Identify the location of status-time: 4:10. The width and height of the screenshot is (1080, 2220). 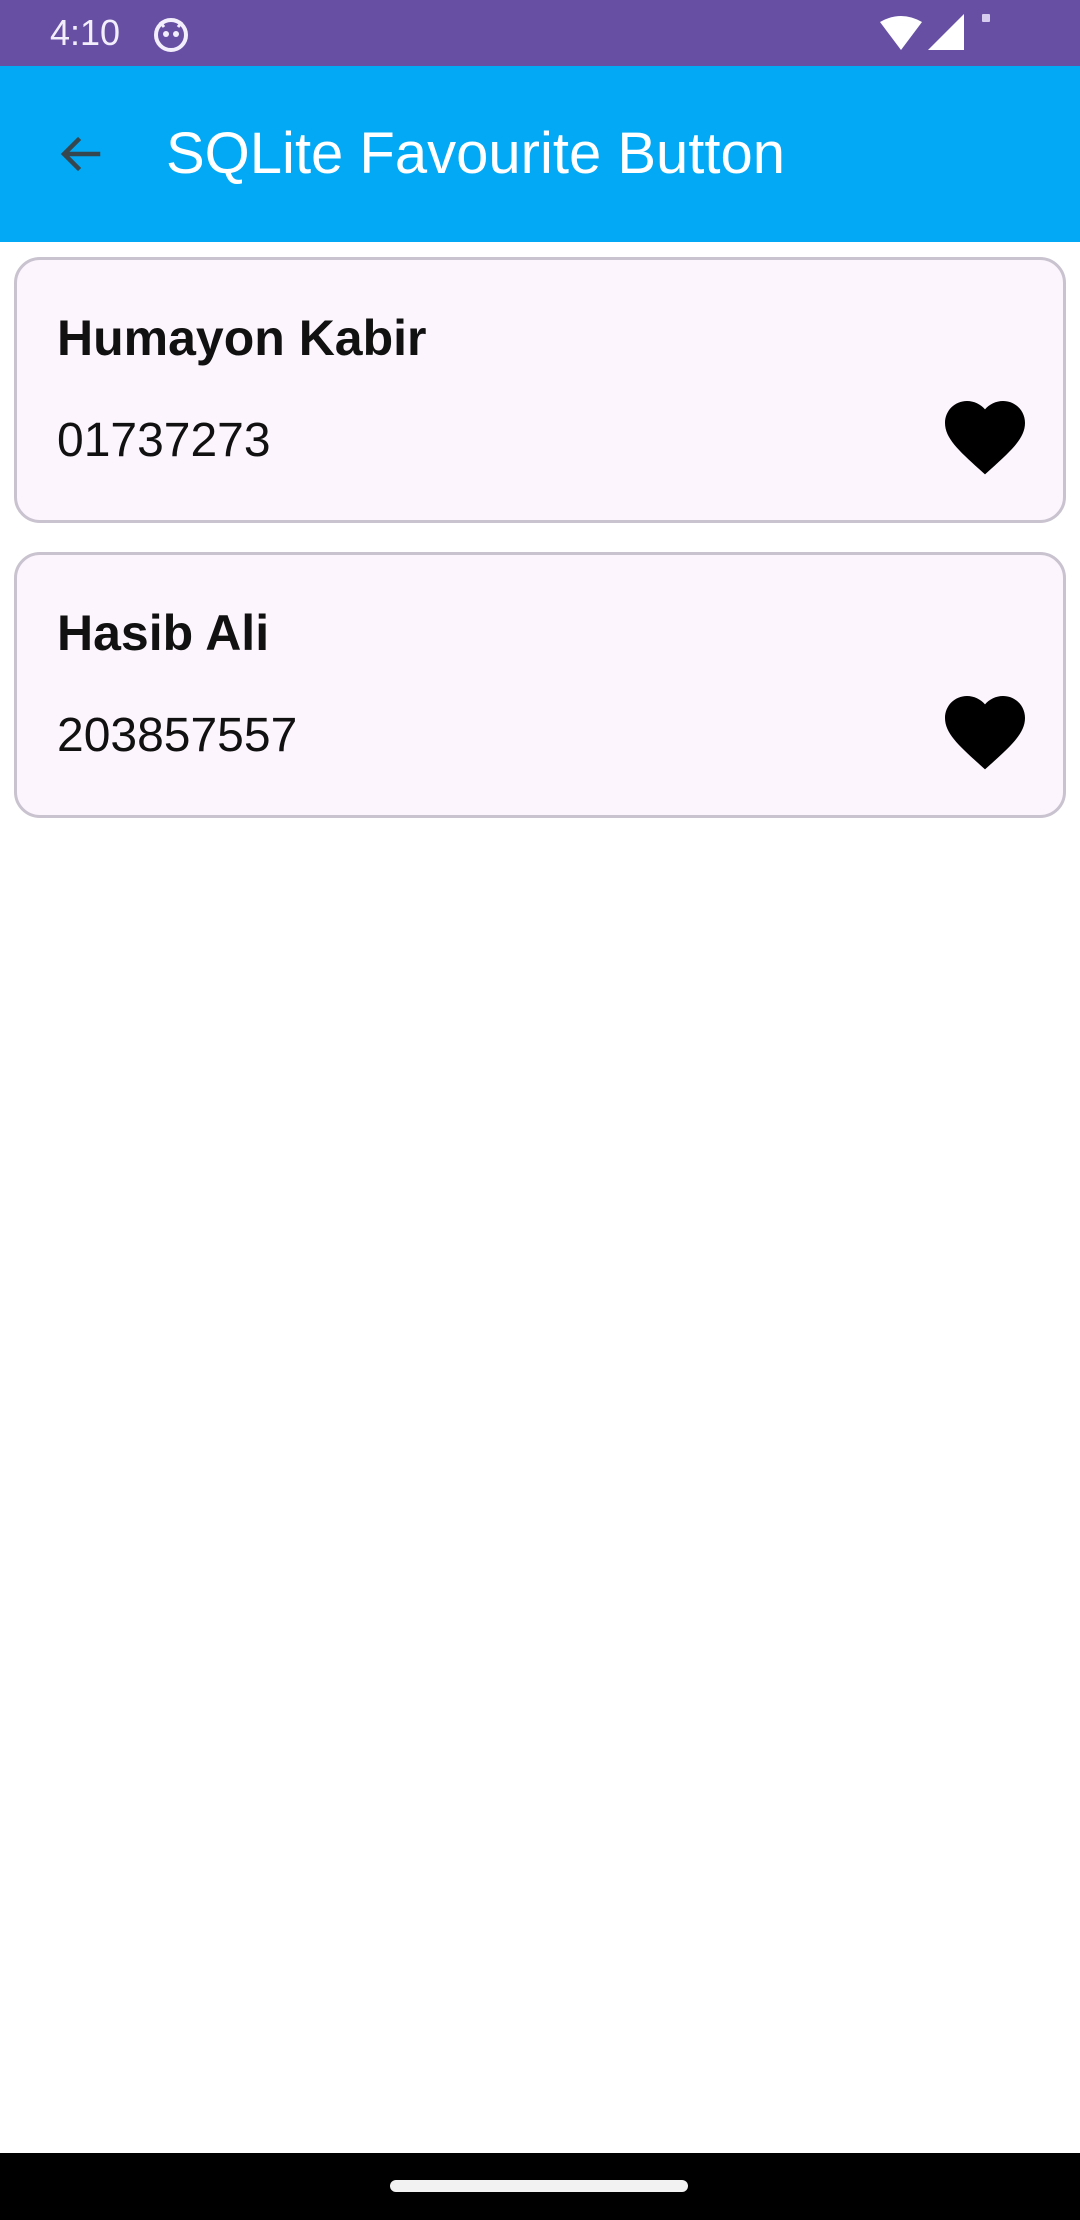
(85, 32).